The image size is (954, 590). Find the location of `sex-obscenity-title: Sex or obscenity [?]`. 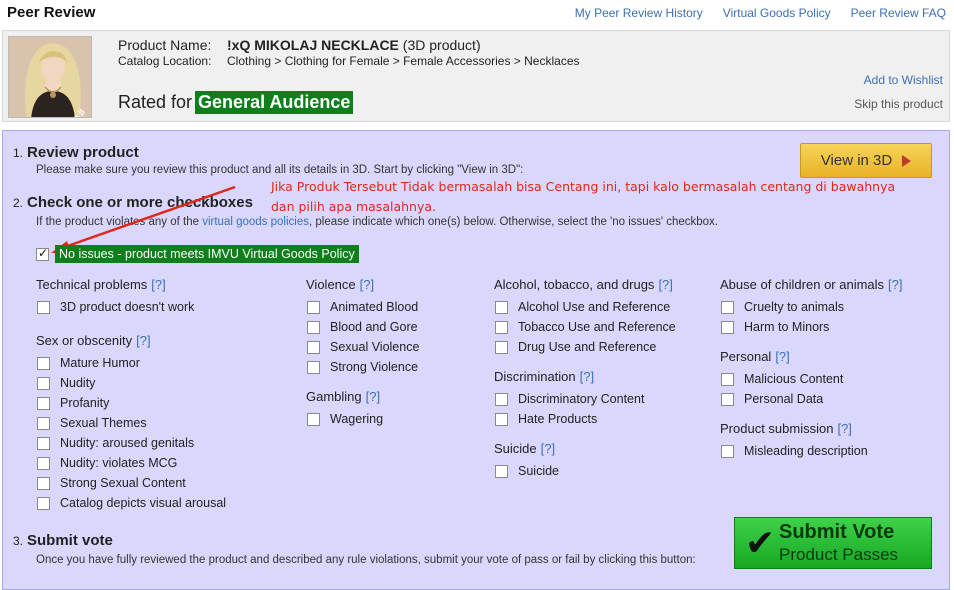

sex-obscenity-title: Sex or obscenity [?] is located at coordinates (93, 340).